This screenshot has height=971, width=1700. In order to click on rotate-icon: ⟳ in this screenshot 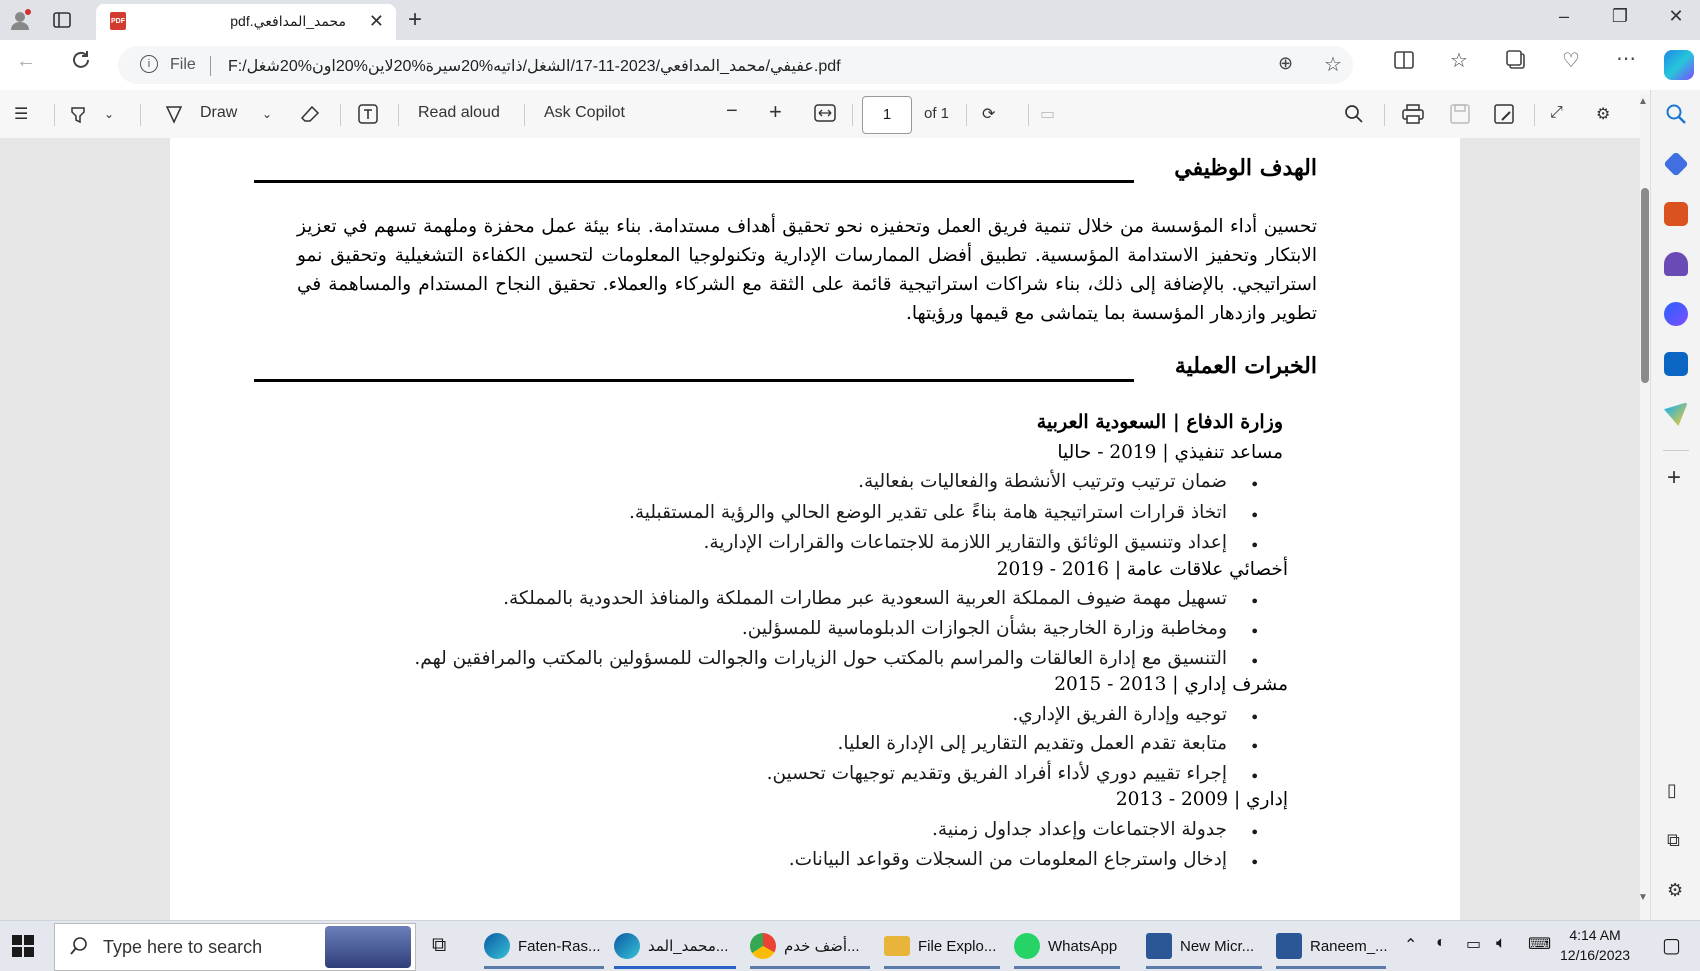, I will do `click(988, 114)`.